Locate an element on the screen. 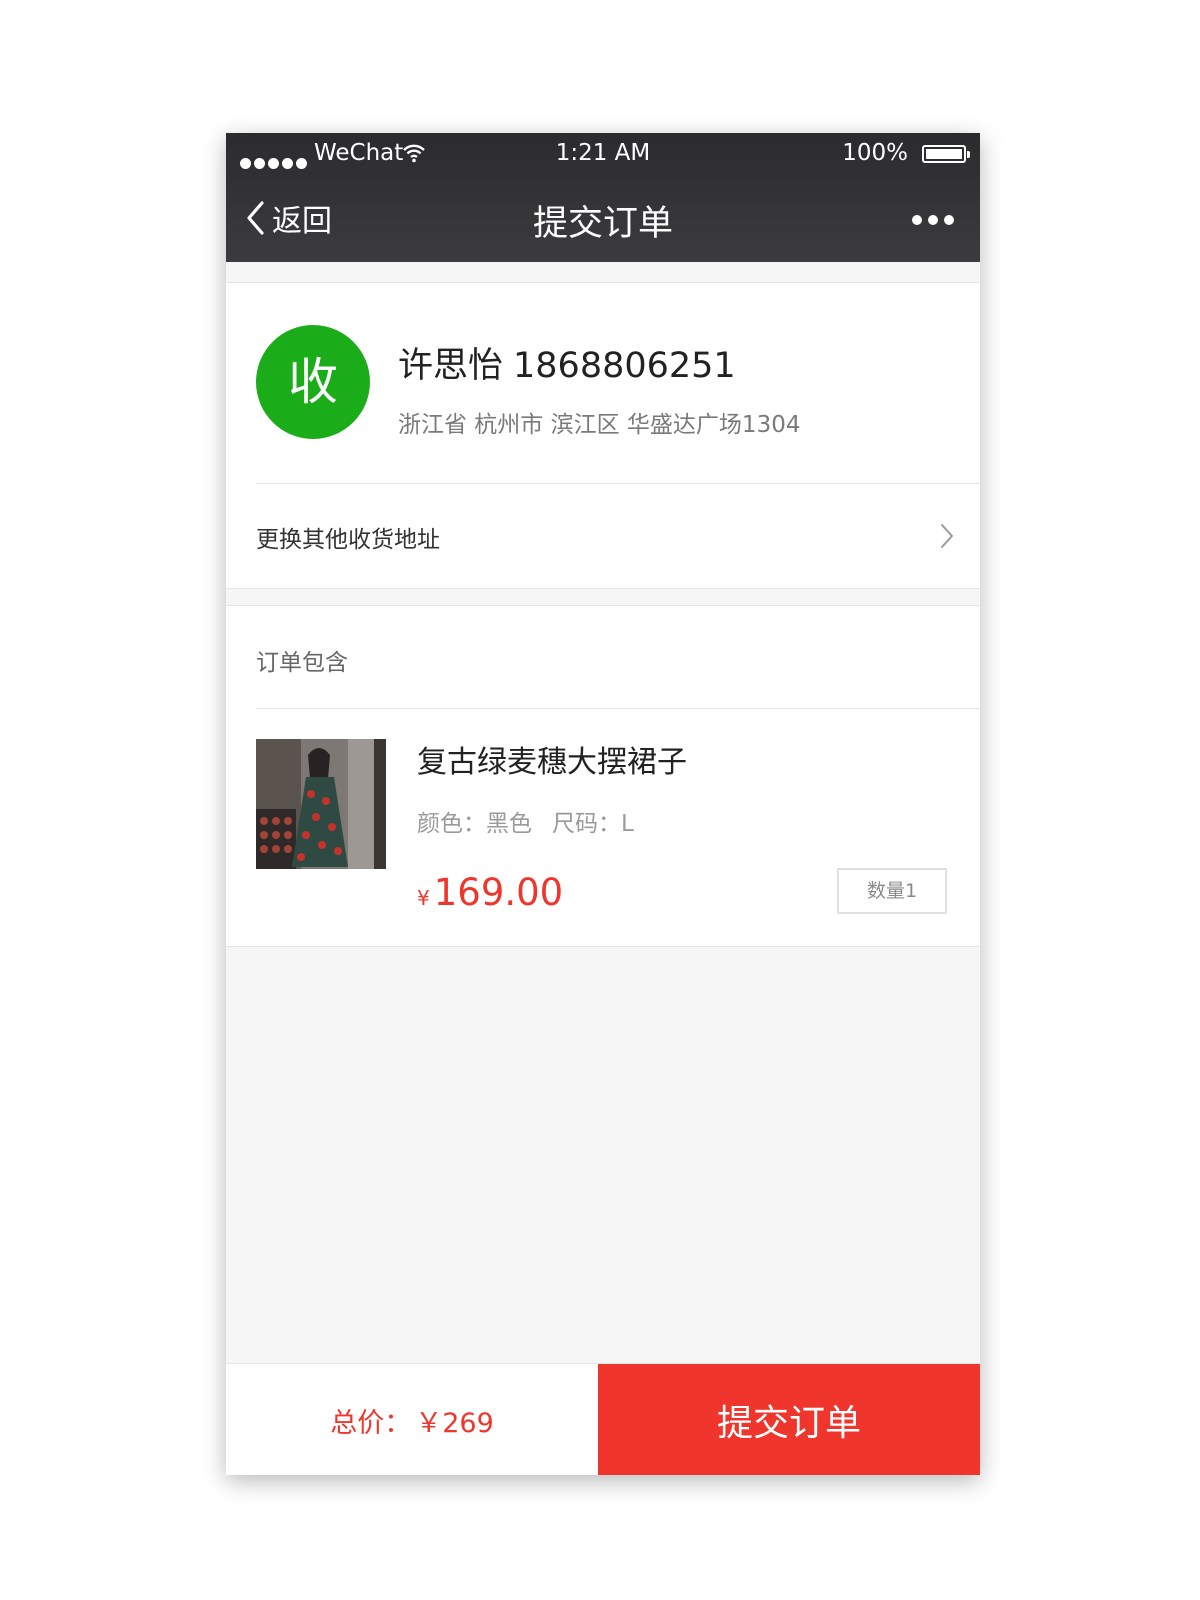  total-value: ￥269 is located at coordinates (454, 1423).